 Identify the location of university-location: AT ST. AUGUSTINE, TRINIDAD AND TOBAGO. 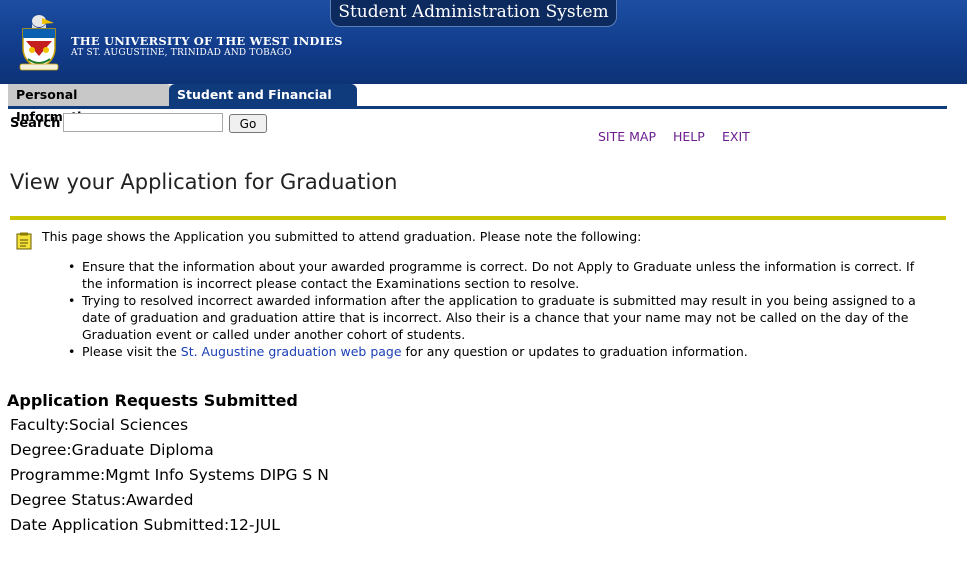
(181, 53).